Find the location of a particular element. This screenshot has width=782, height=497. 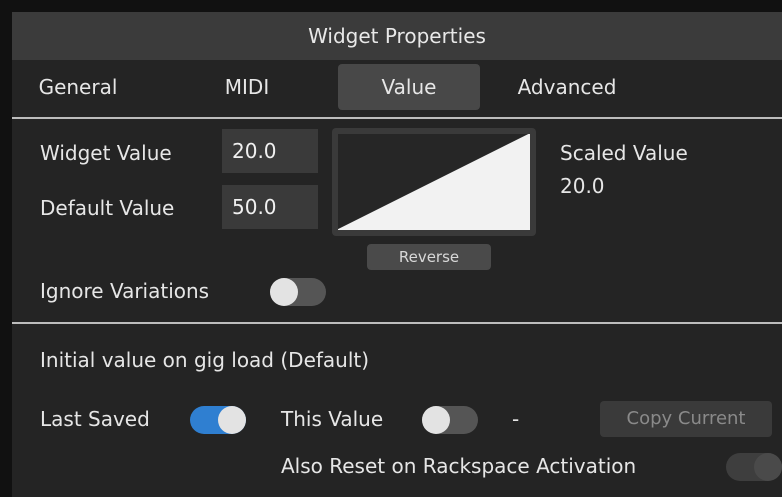

value-curve-display is located at coordinates (434, 182).